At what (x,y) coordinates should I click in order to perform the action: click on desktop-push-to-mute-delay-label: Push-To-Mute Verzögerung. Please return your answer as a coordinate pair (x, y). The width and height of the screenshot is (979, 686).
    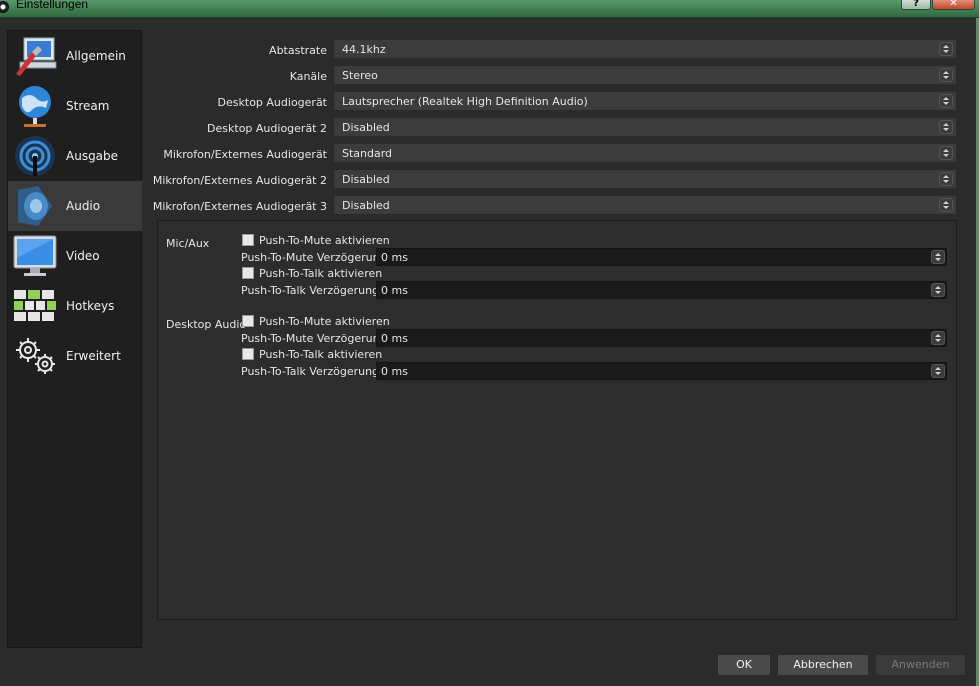
    Looking at the image, I should click on (314, 338).